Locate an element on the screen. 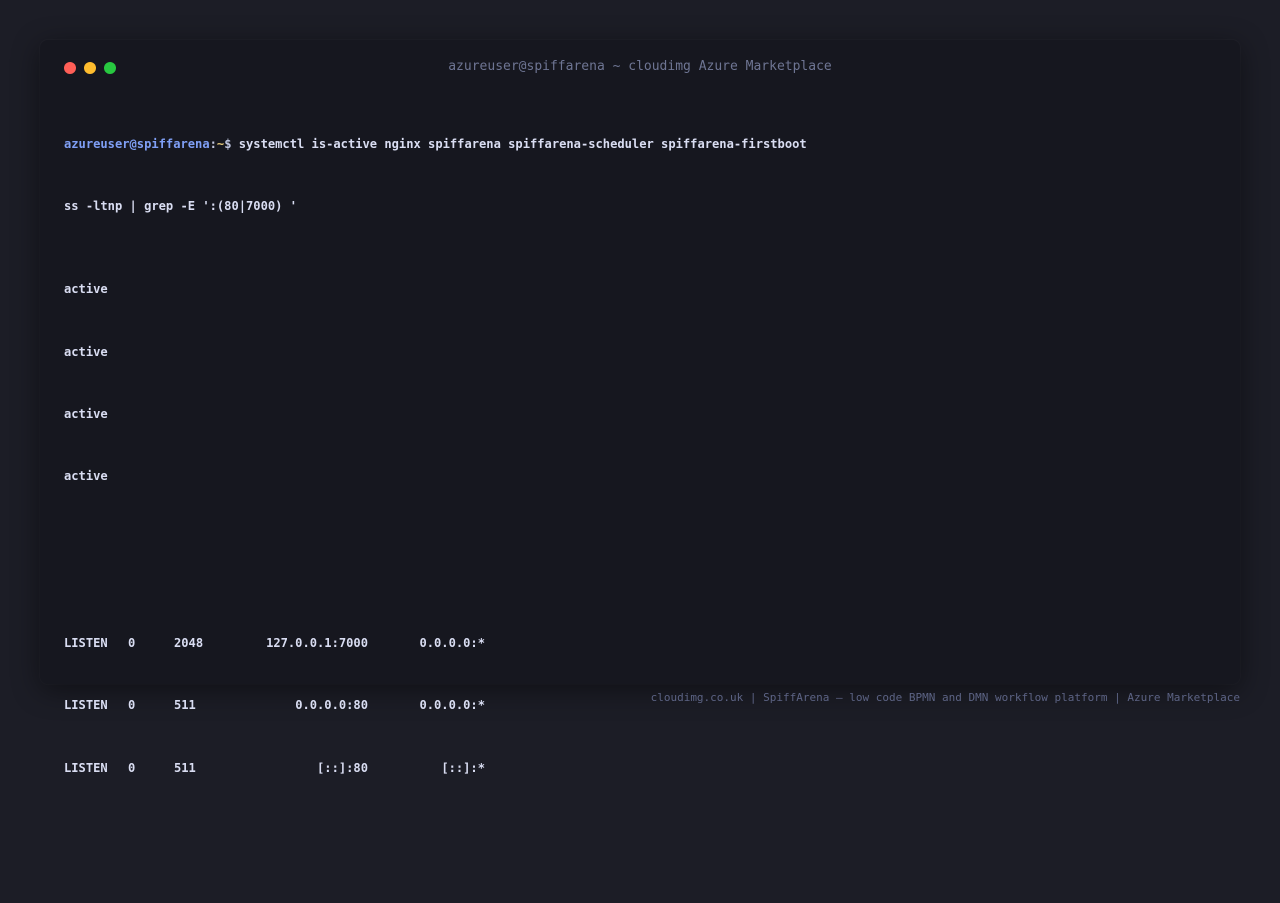  local-address: 0.0.0.0:80 is located at coordinates (331, 705).